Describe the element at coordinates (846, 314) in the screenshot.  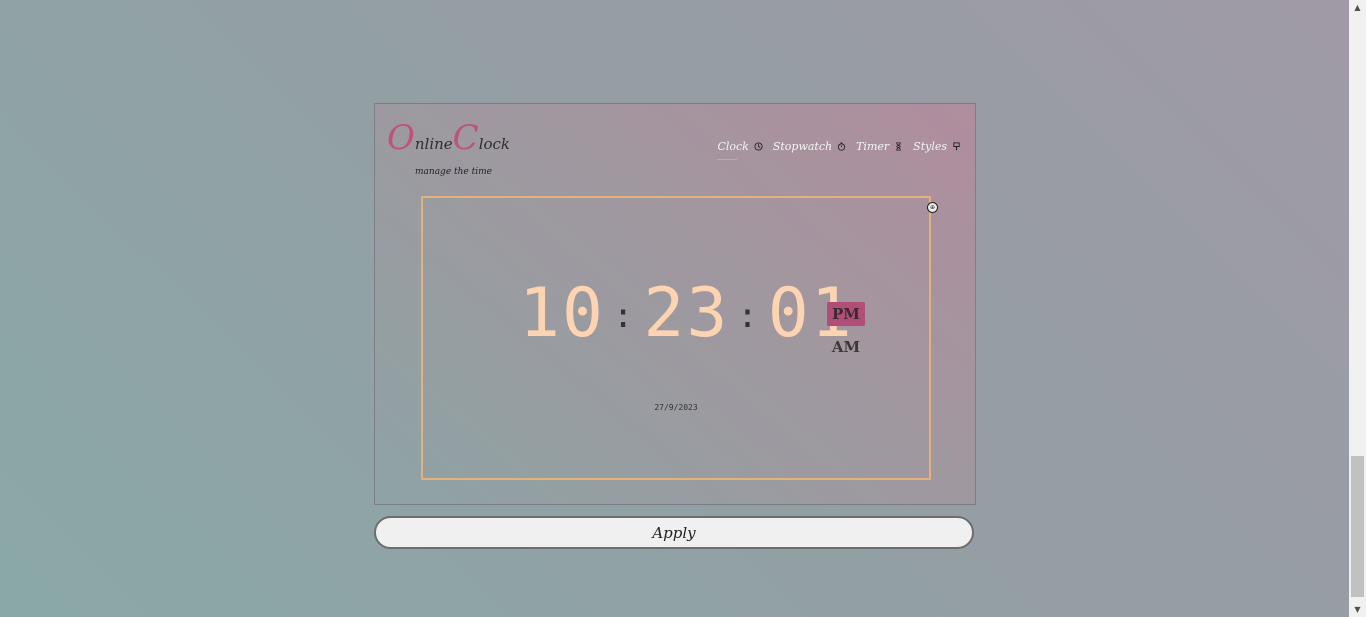
I see `pm-option: PM` at that location.